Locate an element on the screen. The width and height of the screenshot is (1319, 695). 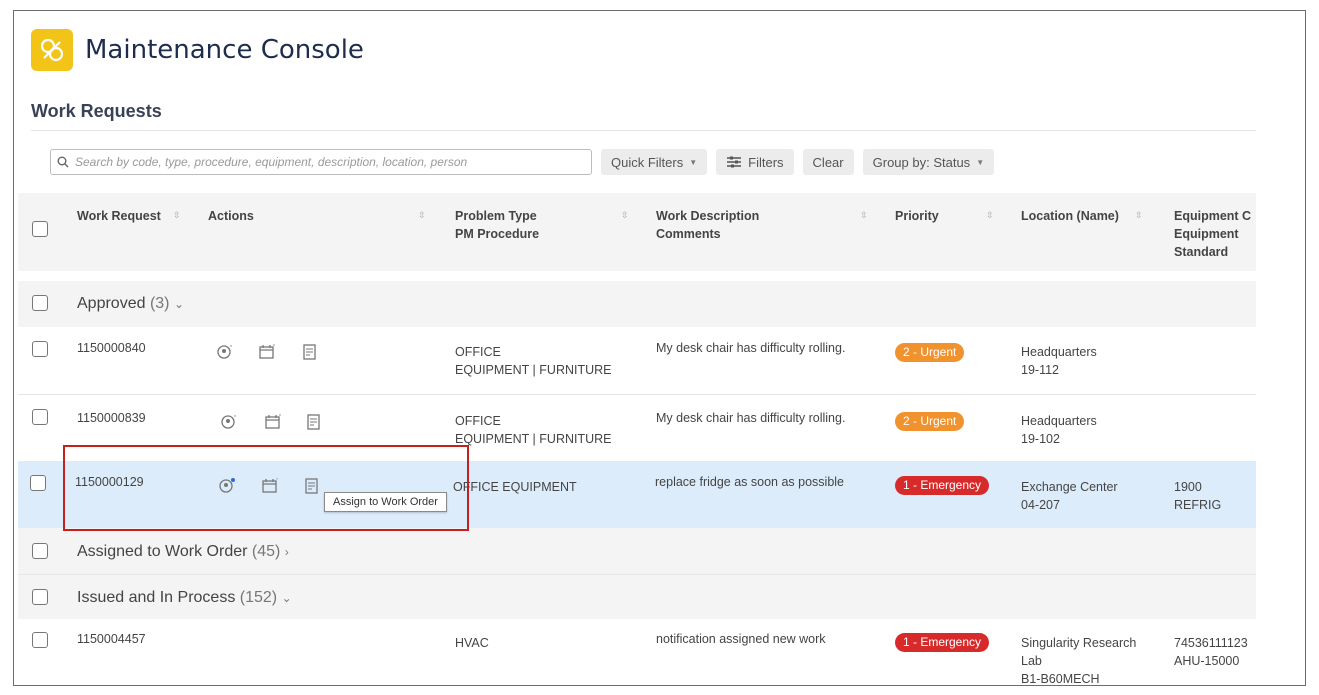
work-description: replace fridge as soon as possible is located at coordinates (750, 482).